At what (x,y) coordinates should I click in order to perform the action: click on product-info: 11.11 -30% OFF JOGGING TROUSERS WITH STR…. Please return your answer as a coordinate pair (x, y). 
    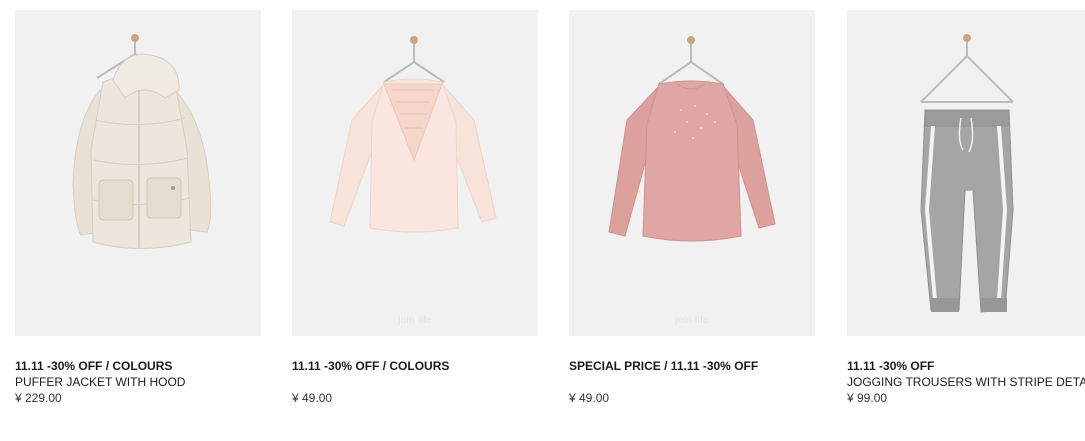
    Looking at the image, I should click on (966, 371).